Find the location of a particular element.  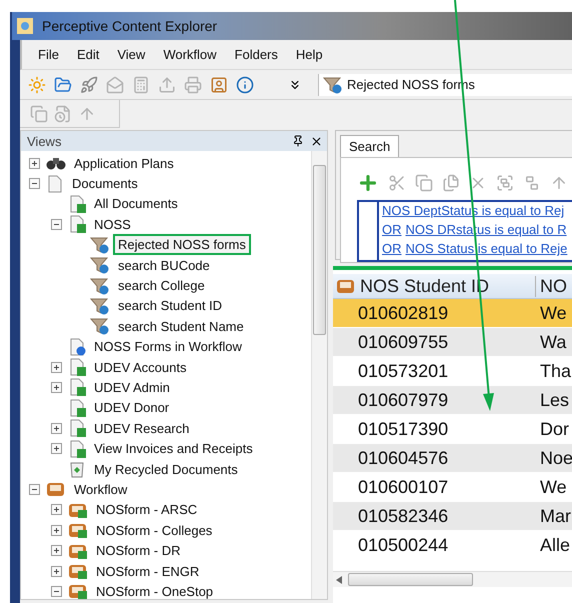

tree-item: NOSform - ARSC is located at coordinates (146, 509).